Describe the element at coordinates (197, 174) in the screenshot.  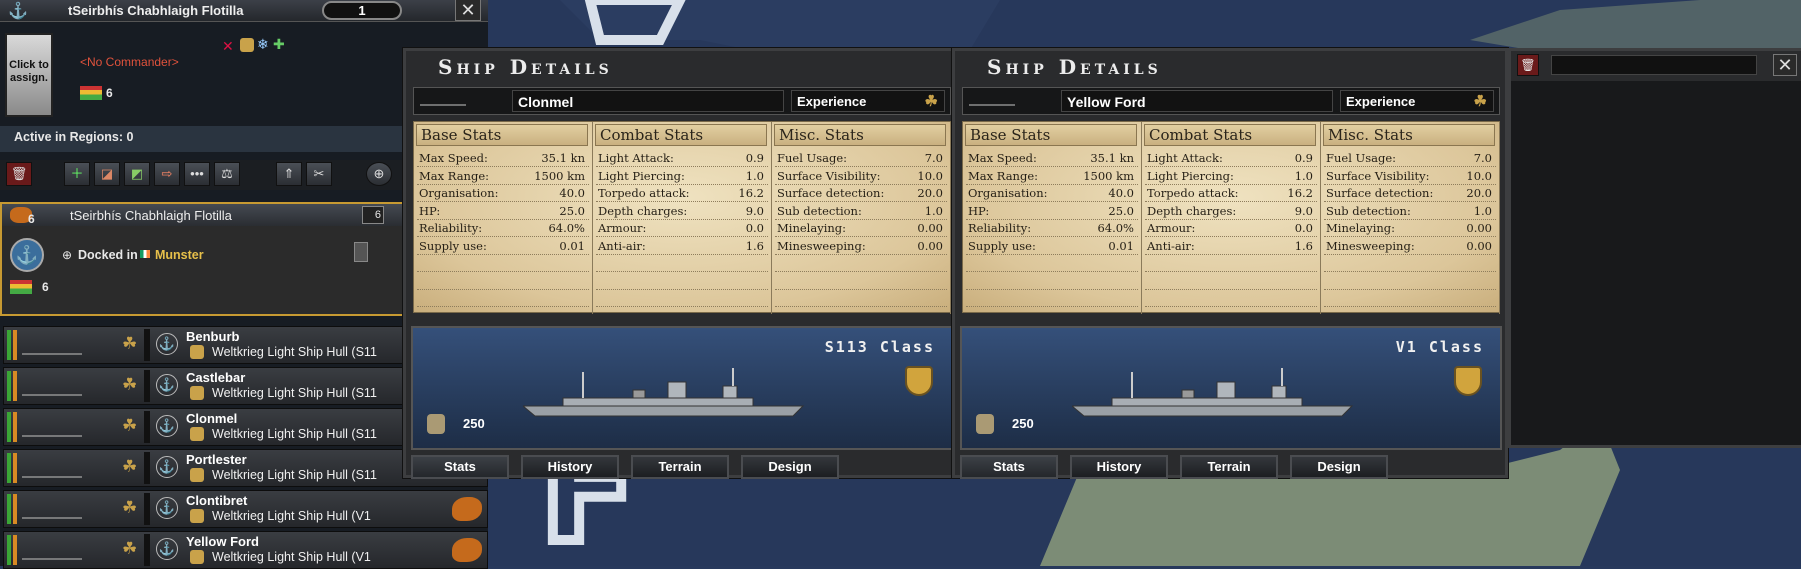
I see `more-button: •••` at that location.